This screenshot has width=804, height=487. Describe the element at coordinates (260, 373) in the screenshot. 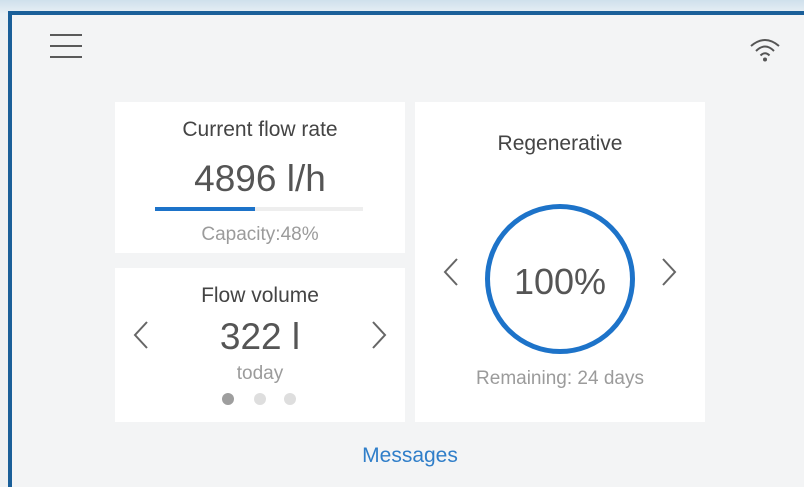

I see `flow-volume-period: today` at that location.